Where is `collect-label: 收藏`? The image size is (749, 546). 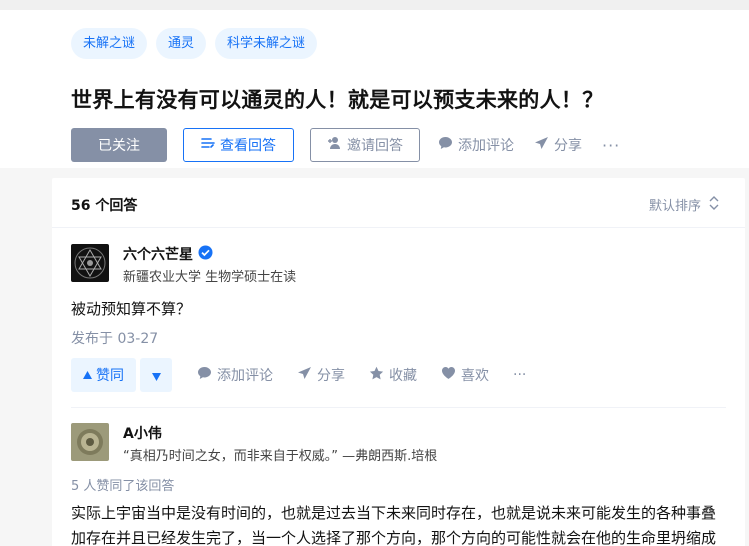 collect-label: 收藏 is located at coordinates (403, 376).